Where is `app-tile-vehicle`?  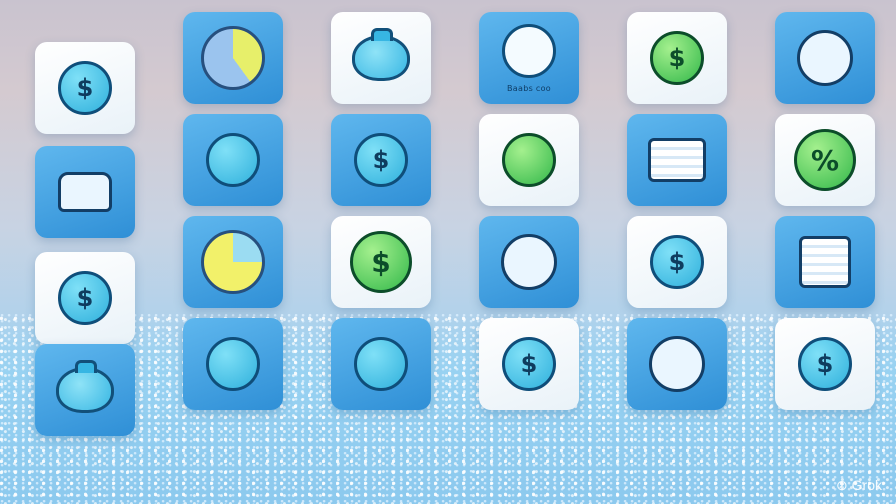
app-tile-vehicle is located at coordinates (85, 192).